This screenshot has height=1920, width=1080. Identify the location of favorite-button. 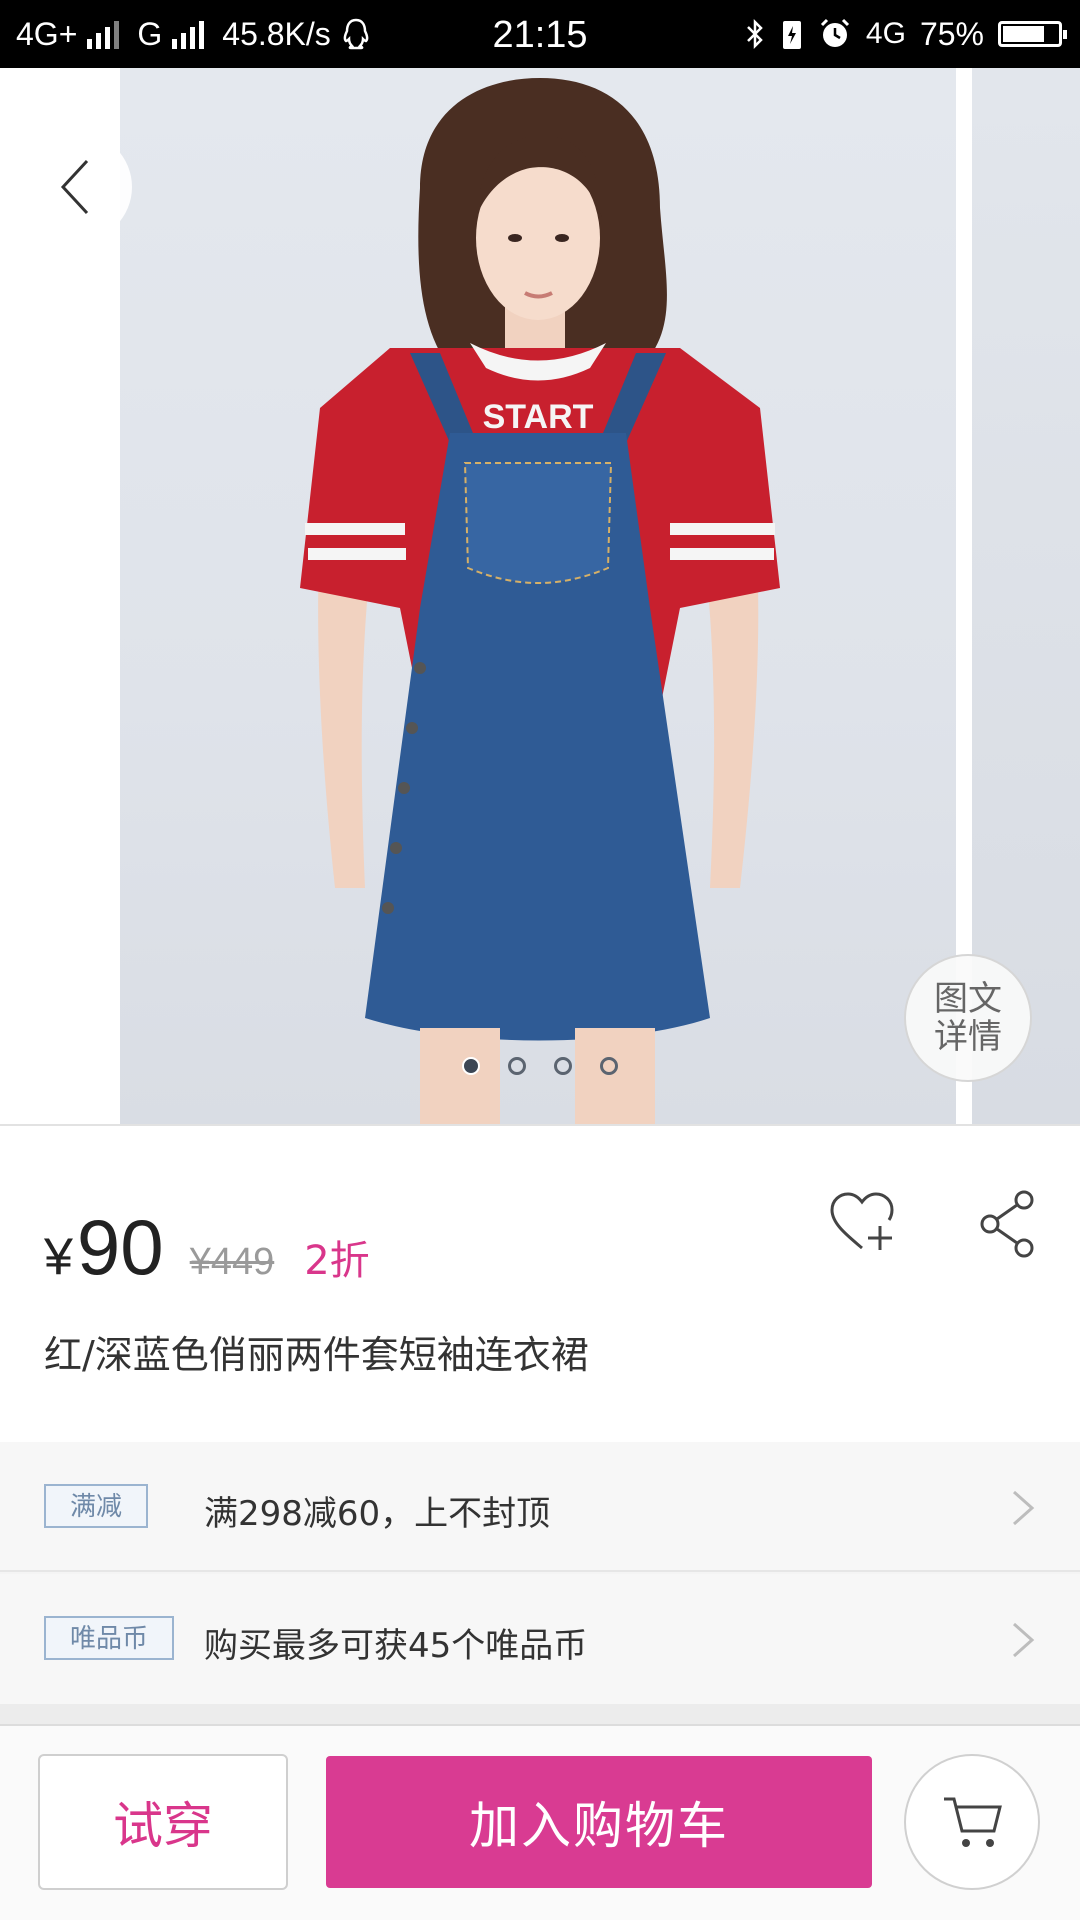
(863, 1222).